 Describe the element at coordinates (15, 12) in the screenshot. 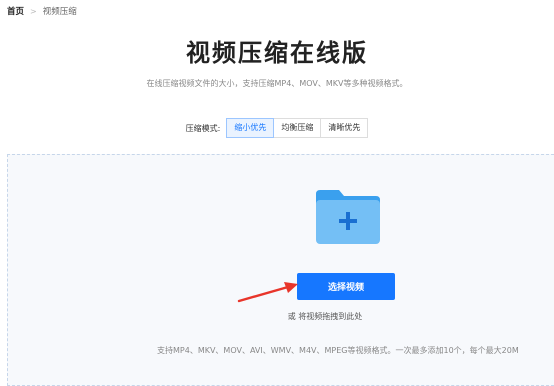

I see `breadcrumb-home: 首页` at that location.